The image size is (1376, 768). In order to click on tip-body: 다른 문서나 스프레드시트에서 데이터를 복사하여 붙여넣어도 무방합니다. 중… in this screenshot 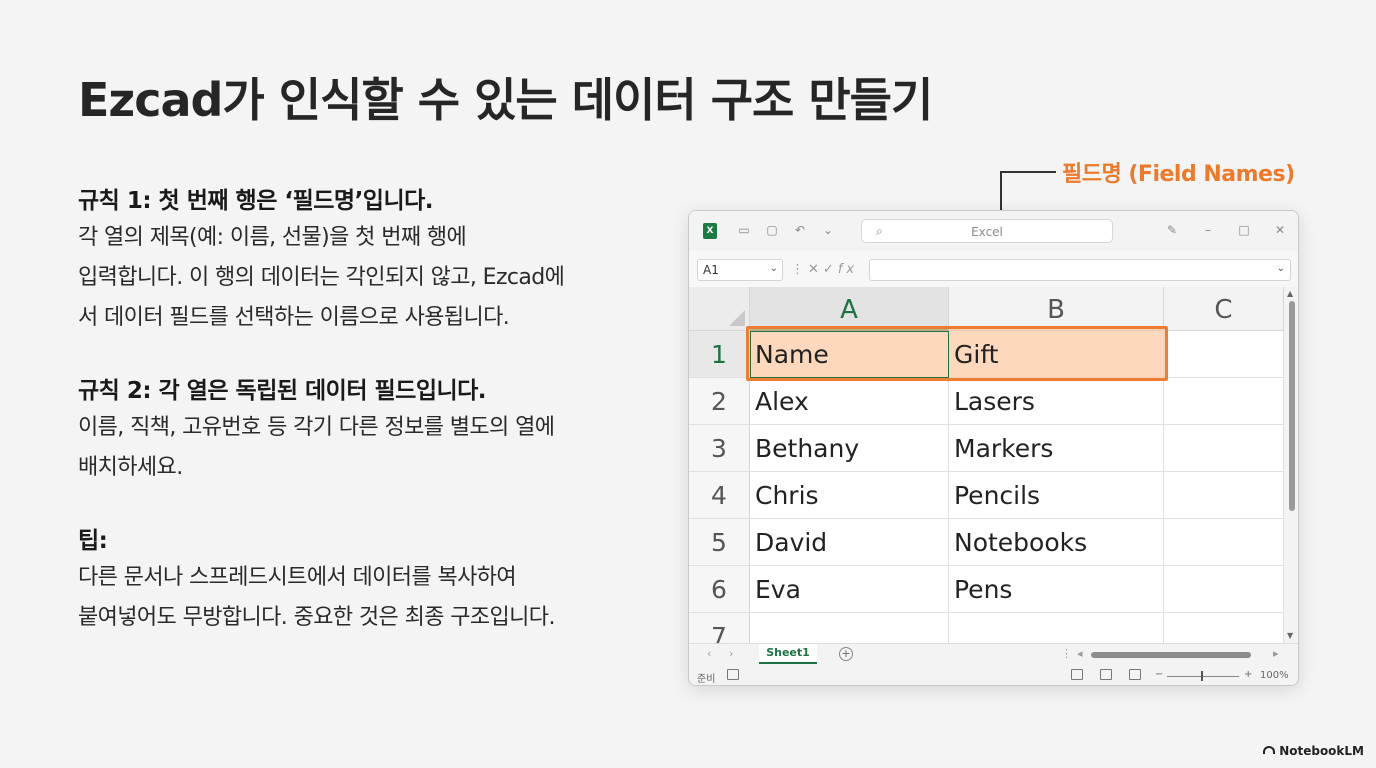, I will do `click(378, 598)`.